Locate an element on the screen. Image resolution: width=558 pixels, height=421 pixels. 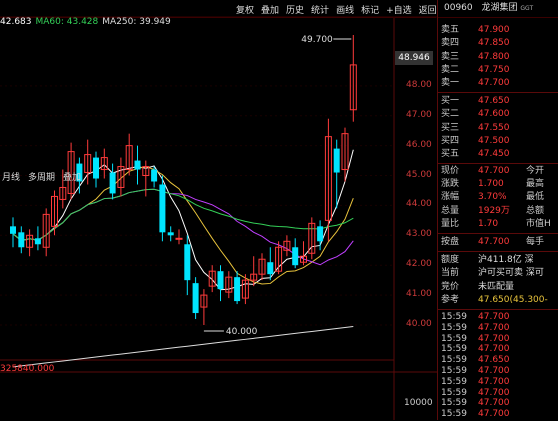
stat-row-label2: 最低 is located at coordinates (535, 197).